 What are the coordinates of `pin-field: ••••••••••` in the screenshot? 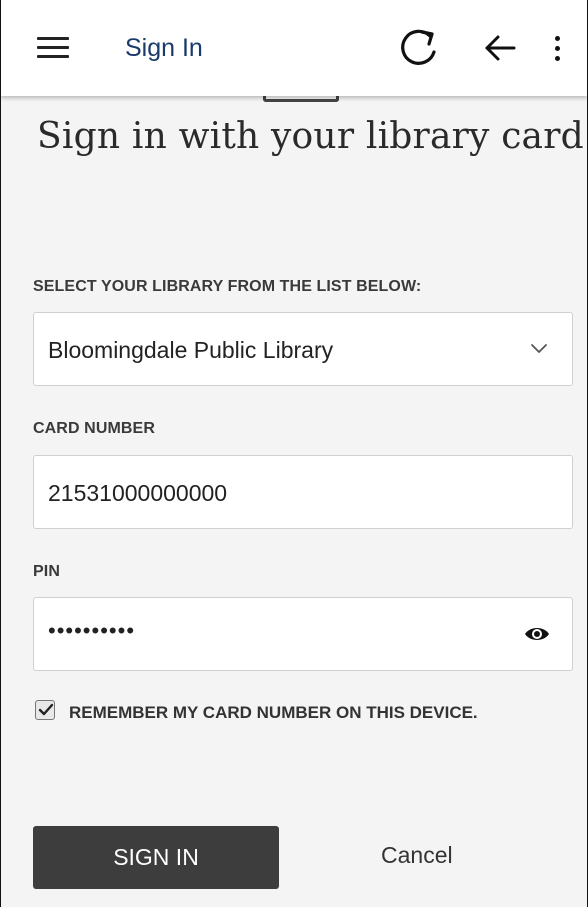 It's located at (303, 634).